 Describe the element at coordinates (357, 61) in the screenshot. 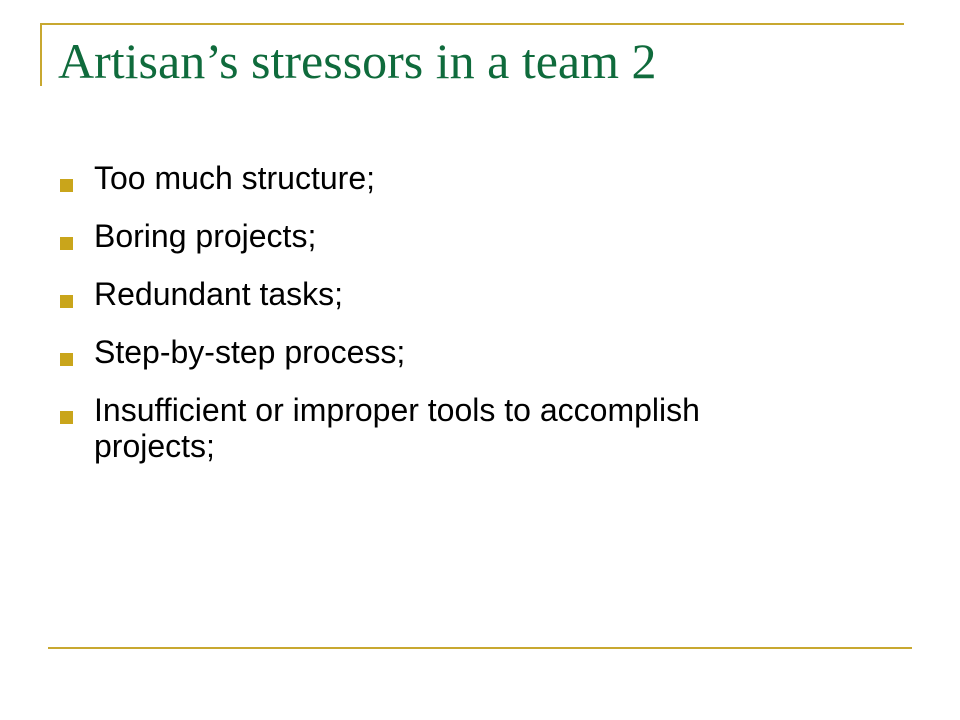

I see `slide-title: Artisan’s stressors in a team 2` at that location.